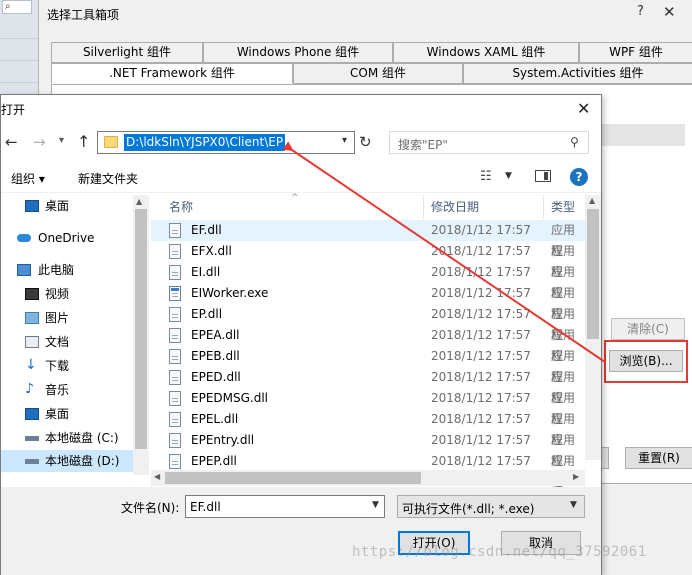 The image size is (692, 575). Describe the element at coordinates (82, 461) in the screenshot. I see `nav-label: 本地磁盘 (D:)` at that location.